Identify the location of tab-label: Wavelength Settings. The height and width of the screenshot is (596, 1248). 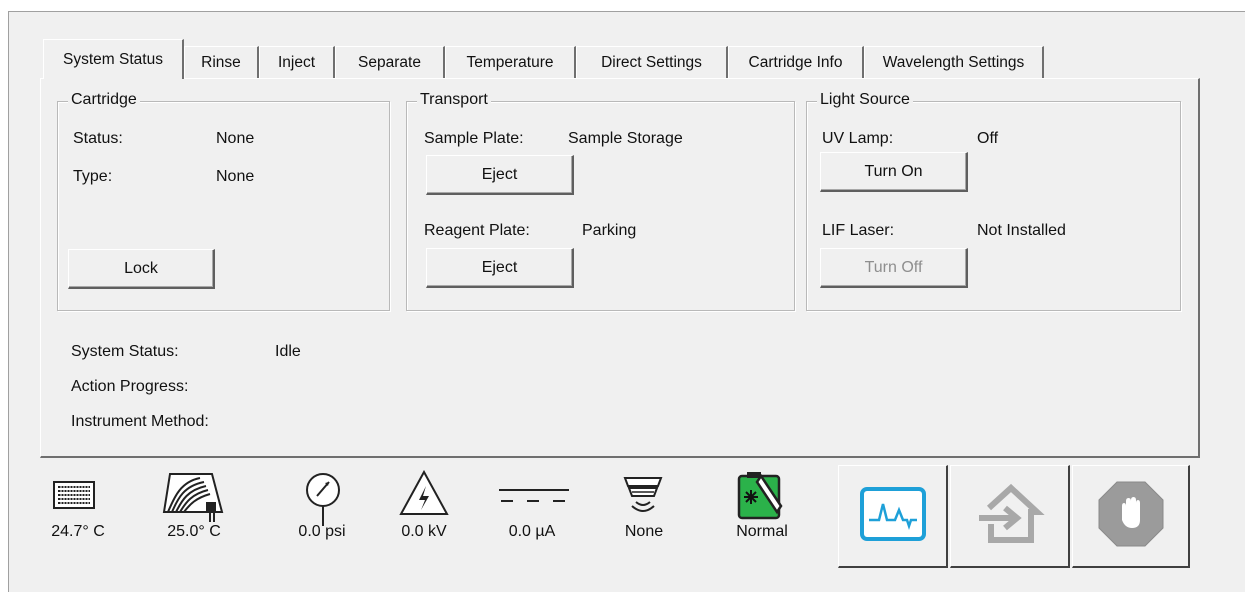
(953, 62).